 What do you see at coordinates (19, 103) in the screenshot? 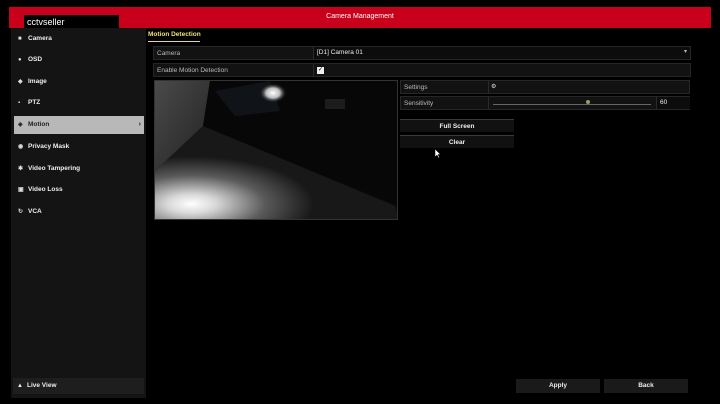
I see `ptz-icon: ▪` at bounding box center [19, 103].